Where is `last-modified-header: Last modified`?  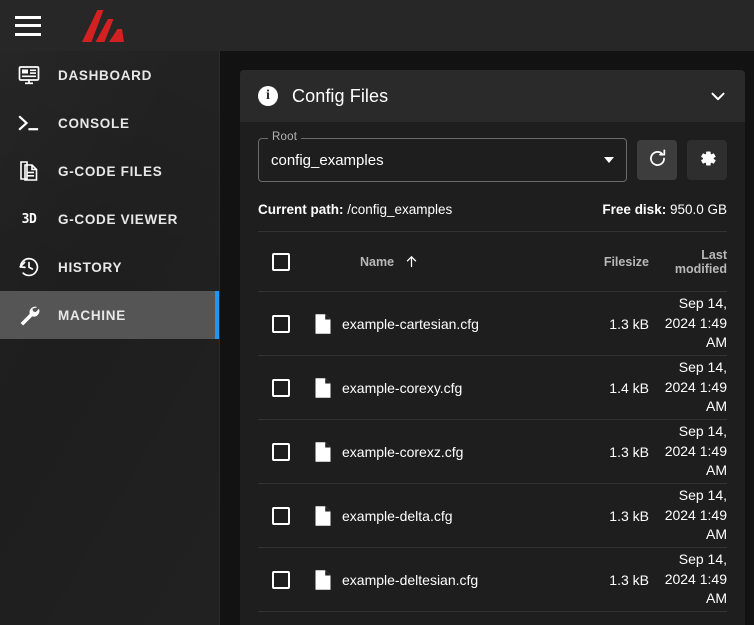
last-modified-header: Last modified is located at coordinates (688, 261).